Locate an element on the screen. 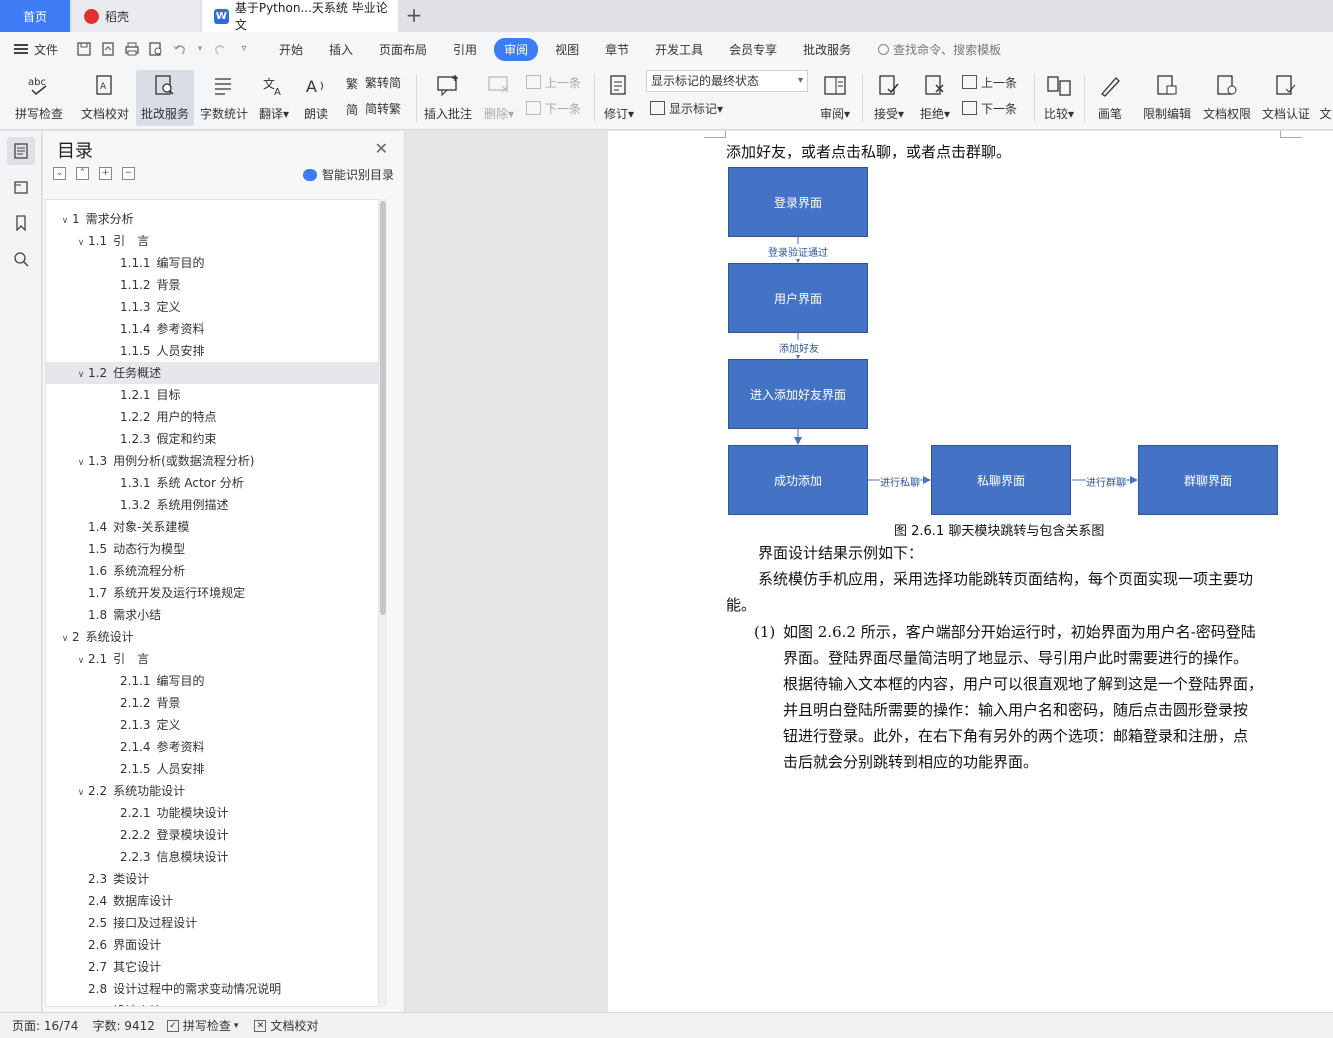  toc-item: 1.3.1 系统 Actor 分析 is located at coordinates (212, 483).